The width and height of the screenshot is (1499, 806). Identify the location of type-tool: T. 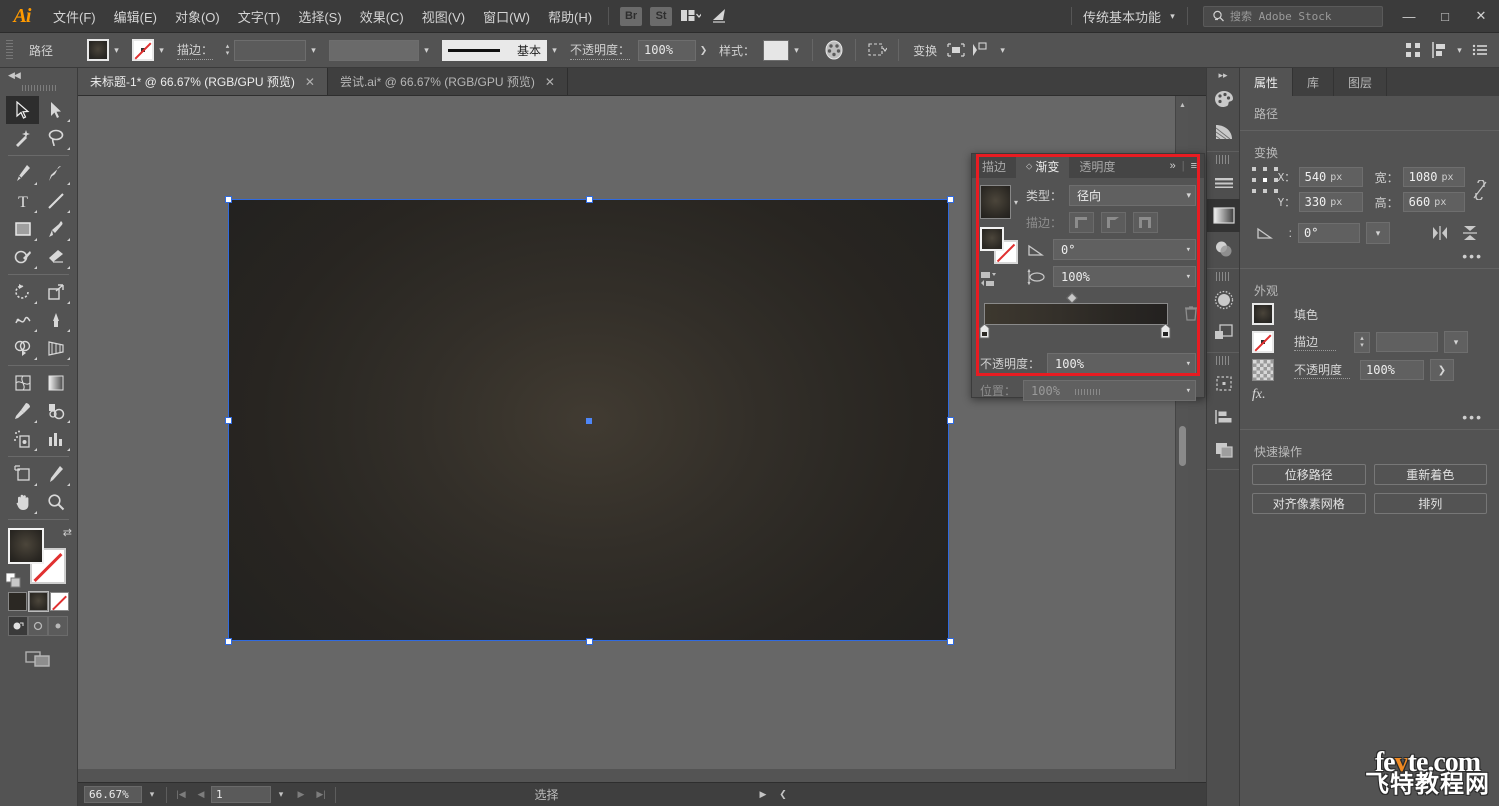
(22, 201).